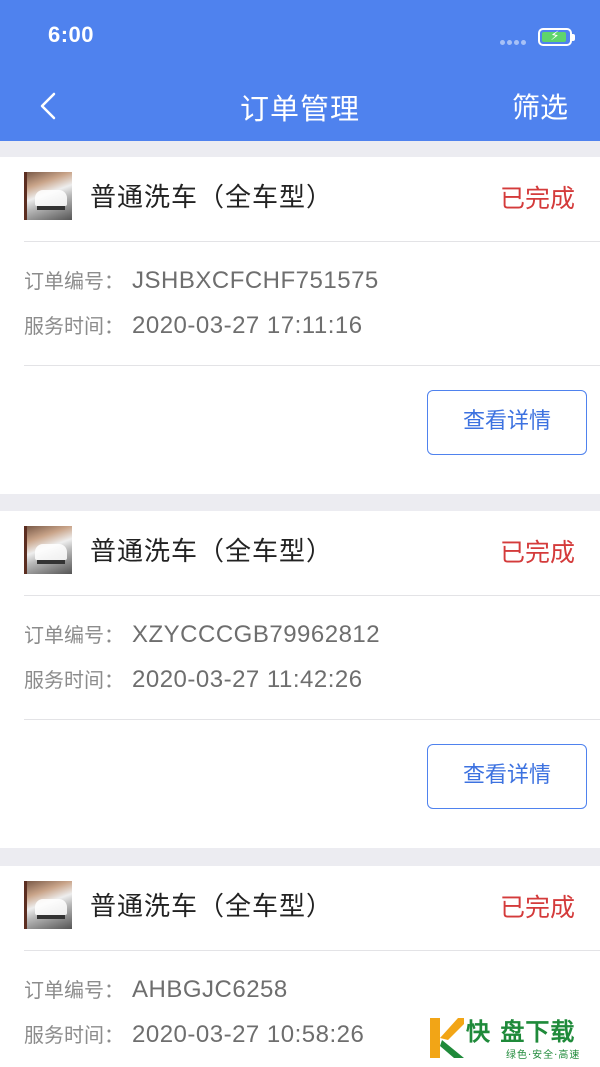 This screenshot has width=600, height=1067. I want to click on order-number-row: 订单编号： AHBGJC6258, so click(156, 989).